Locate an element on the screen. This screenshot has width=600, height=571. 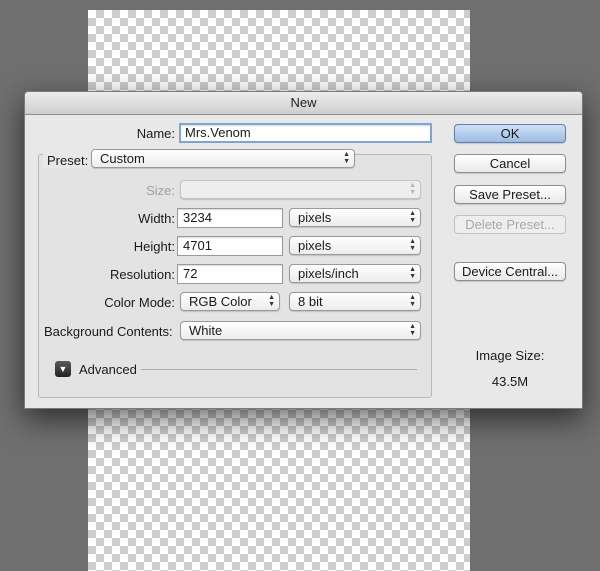
color-mode-label: Color Mode: is located at coordinates (139, 302).